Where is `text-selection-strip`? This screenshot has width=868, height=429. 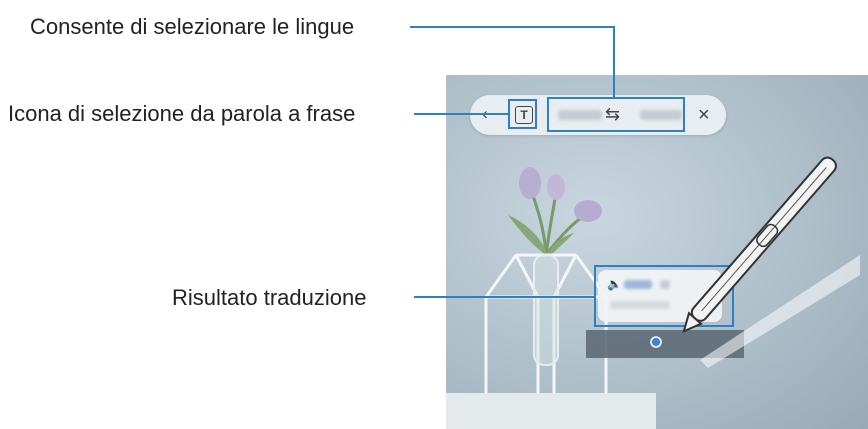
text-selection-strip is located at coordinates (665, 344).